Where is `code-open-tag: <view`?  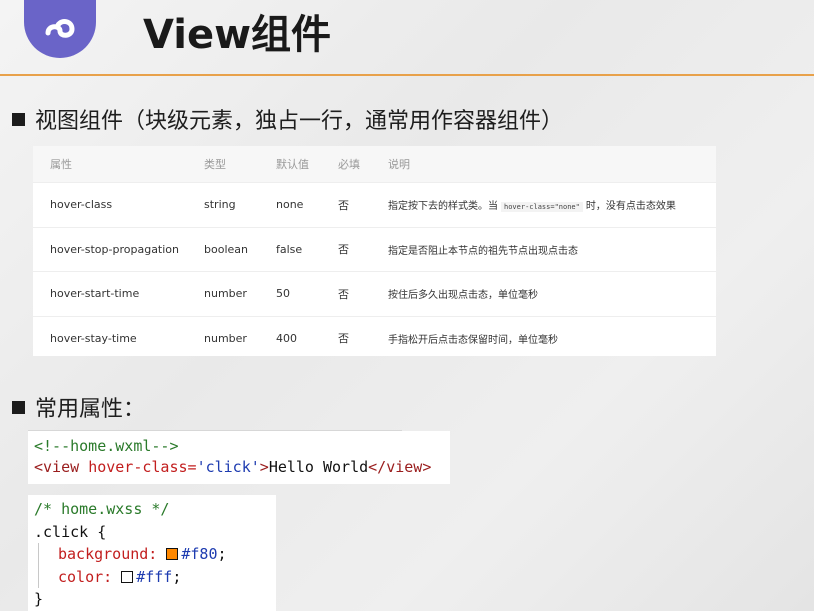
code-open-tag: <view is located at coordinates (57, 467).